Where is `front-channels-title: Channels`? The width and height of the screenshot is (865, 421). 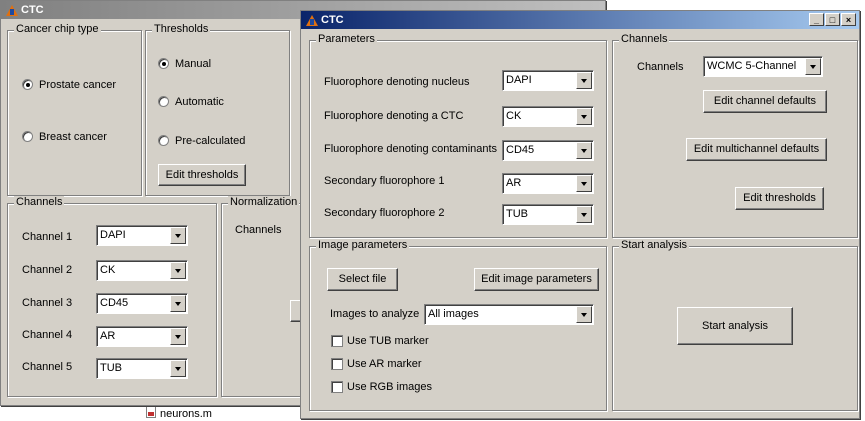 front-channels-title: Channels is located at coordinates (644, 39).